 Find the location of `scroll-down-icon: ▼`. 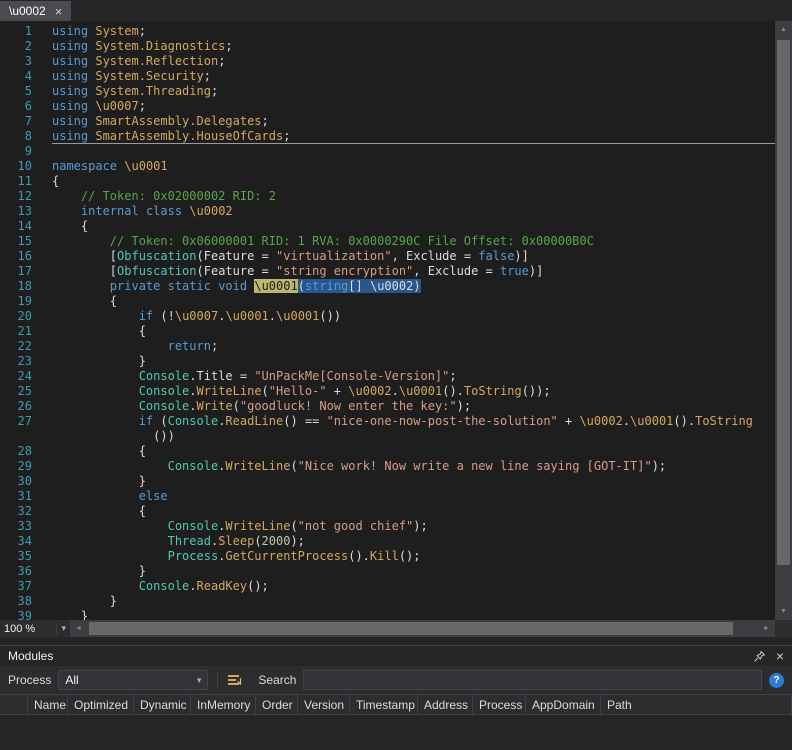

scroll-down-icon: ▼ is located at coordinates (783, 611).